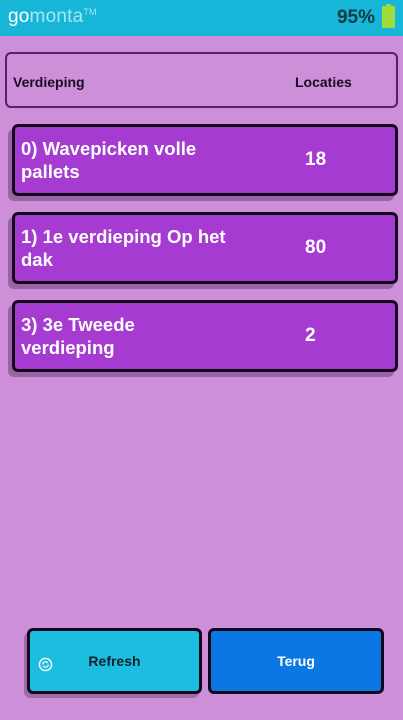 Image resolution: width=403 pixels, height=720 pixels. I want to click on logo-trademark: TM, so click(90, 12).